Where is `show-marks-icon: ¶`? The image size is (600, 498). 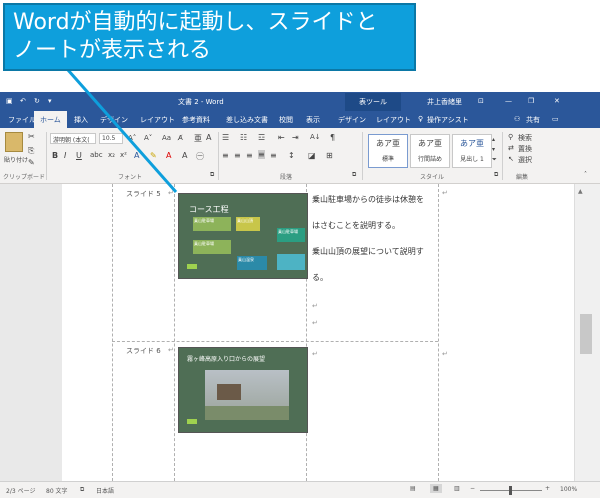
show-marks-icon: ¶ is located at coordinates (332, 137).